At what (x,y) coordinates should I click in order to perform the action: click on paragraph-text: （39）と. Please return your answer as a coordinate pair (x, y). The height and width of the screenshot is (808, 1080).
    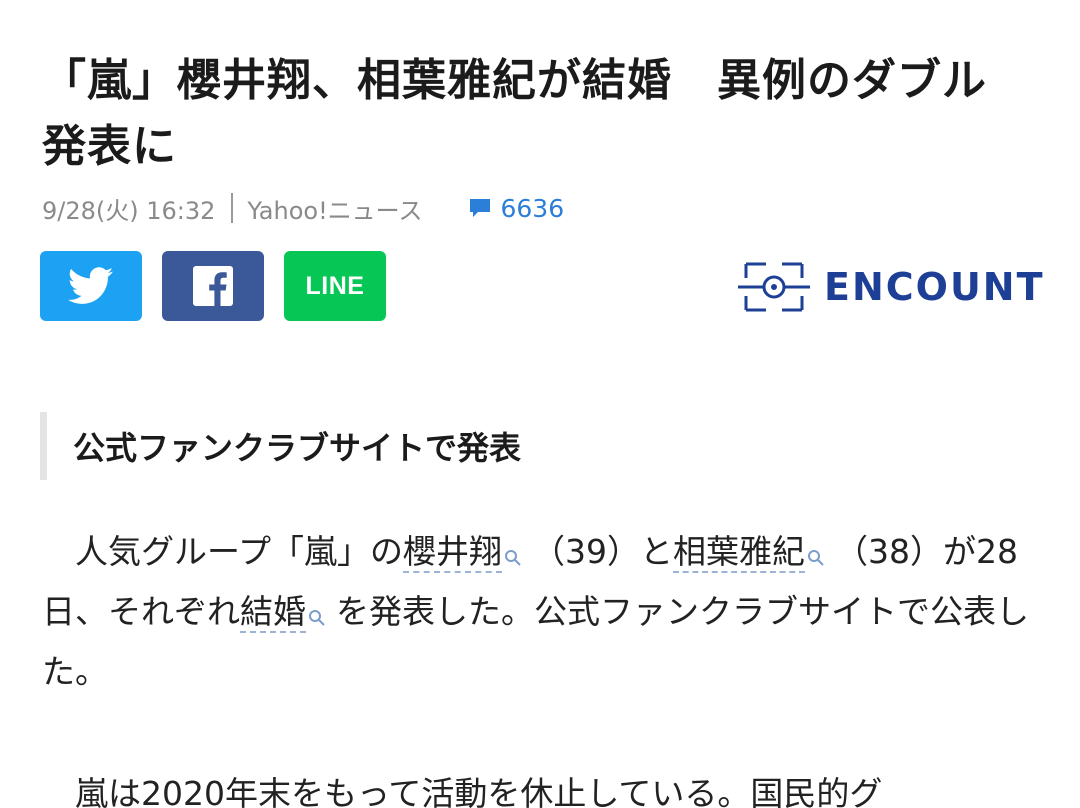
    Looking at the image, I should click on (603, 551).